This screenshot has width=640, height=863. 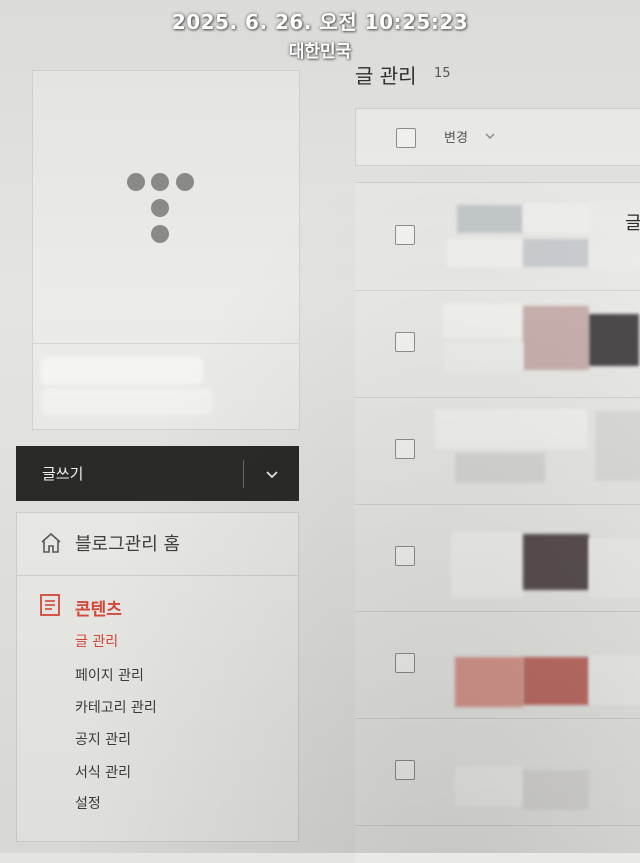 What do you see at coordinates (406, 138) in the screenshot?
I see `select-all-checkbox` at bounding box center [406, 138].